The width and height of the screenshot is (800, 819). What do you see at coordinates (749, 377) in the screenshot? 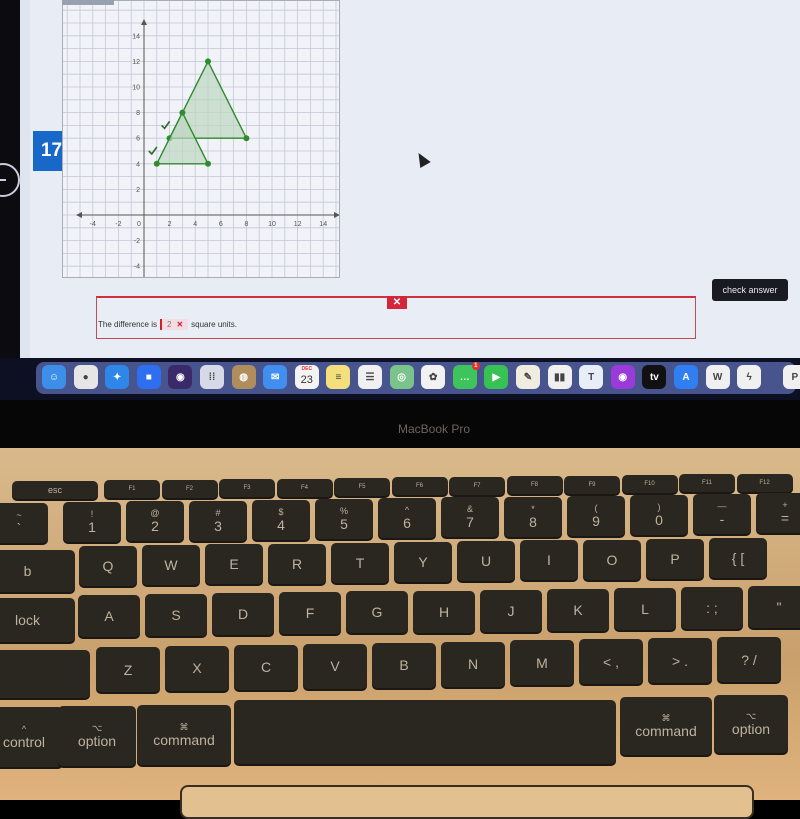
I see `dock-messenger-icon: ϟ` at bounding box center [749, 377].